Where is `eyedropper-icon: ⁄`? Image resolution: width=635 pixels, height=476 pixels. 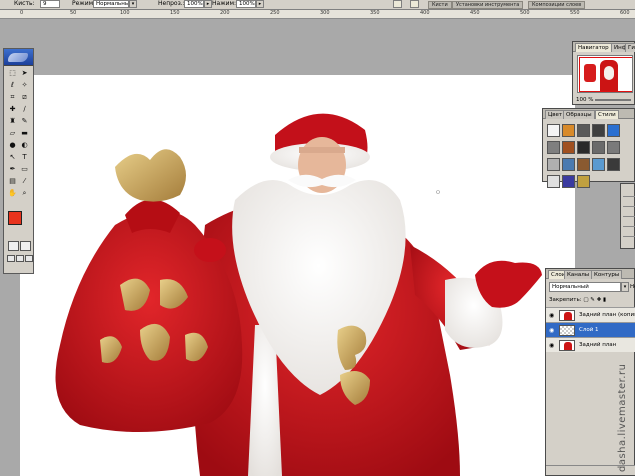 eyedropper-icon: ⁄ is located at coordinates (24, 181).